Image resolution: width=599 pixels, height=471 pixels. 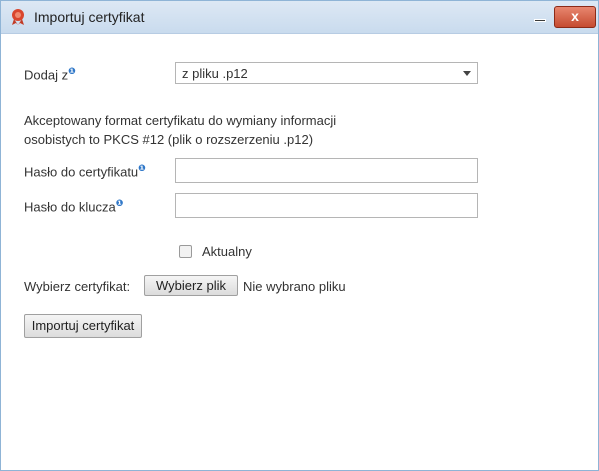 What do you see at coordinates (18, 17) in the screenshot?
I see `certificate-seal-icon` at bounding box center [18, 17].